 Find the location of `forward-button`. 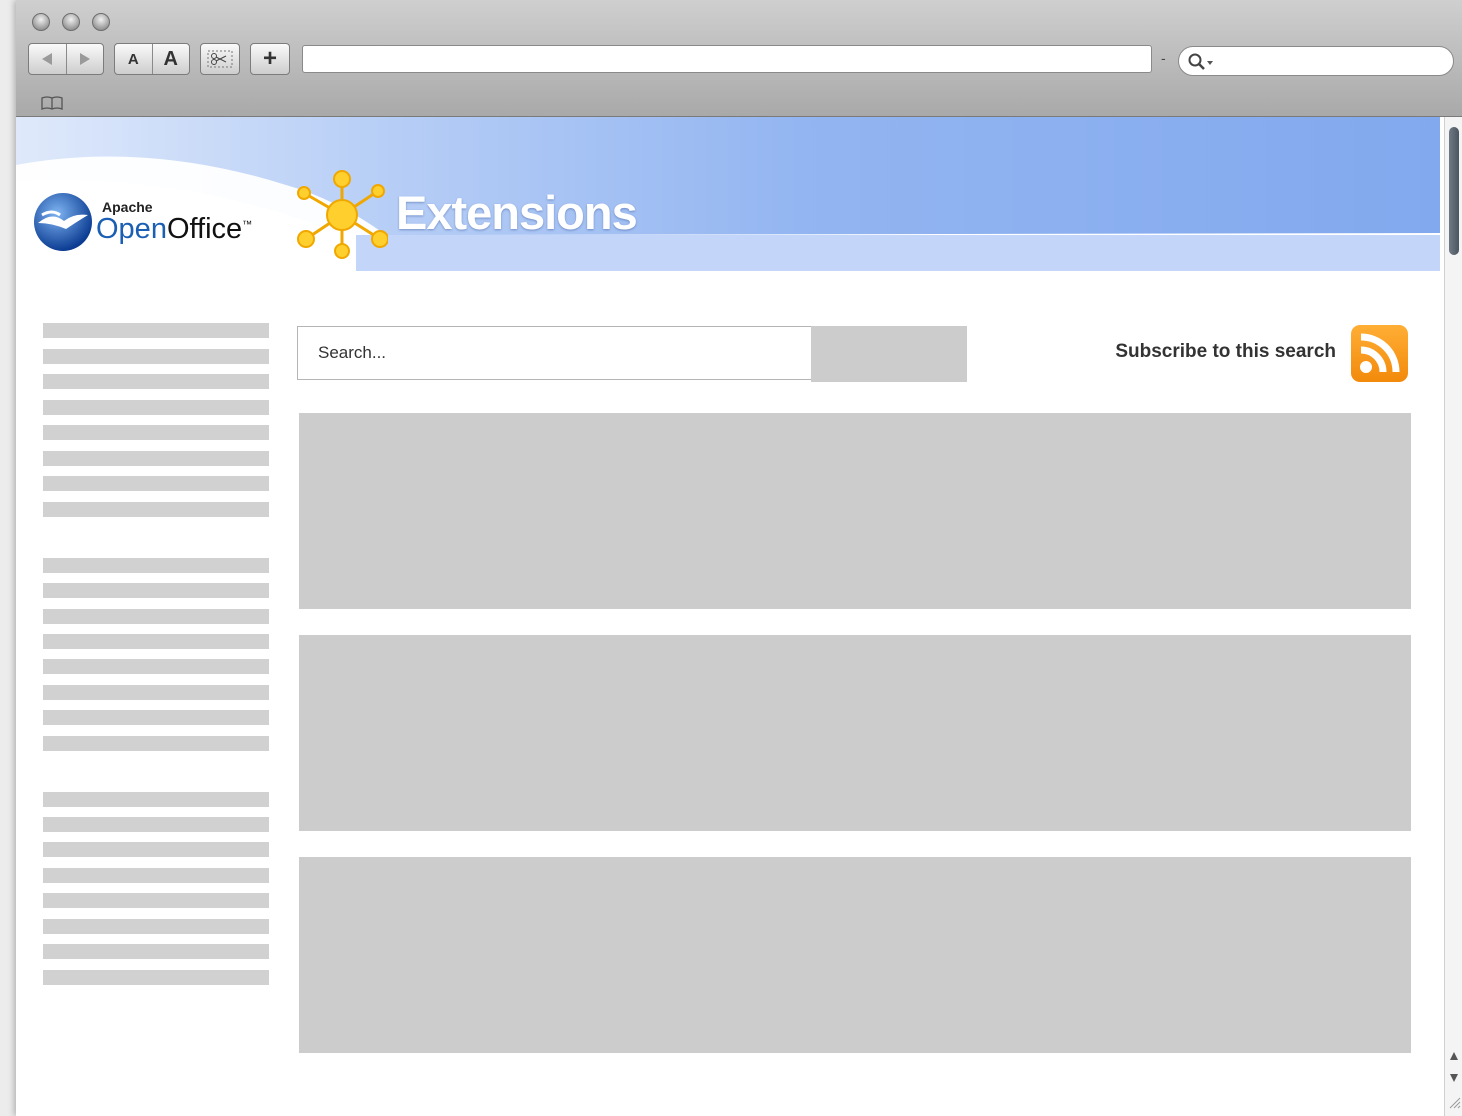

forward-button is located at coordinates (85, 59).